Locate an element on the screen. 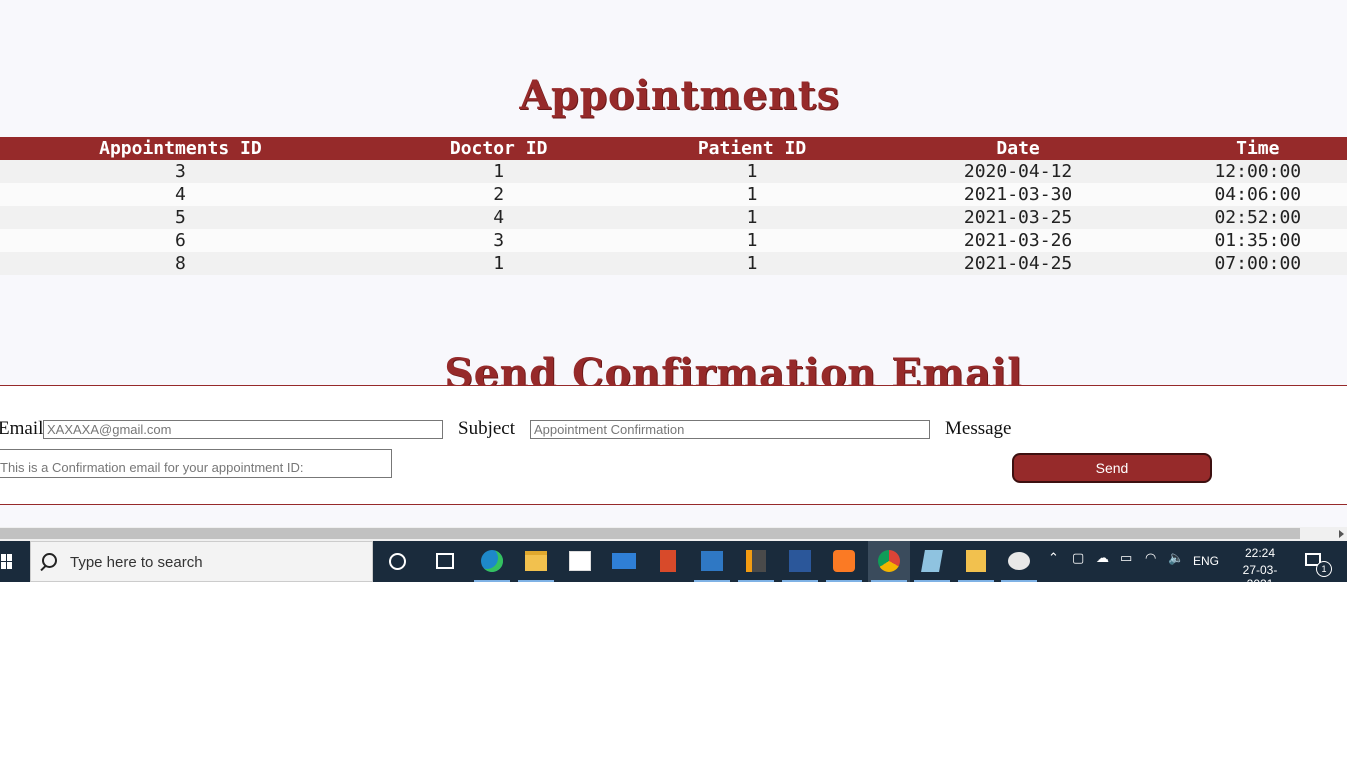 This screenshot has height=768, width=1366. xampp-icon is located at coordinates (844, 561).